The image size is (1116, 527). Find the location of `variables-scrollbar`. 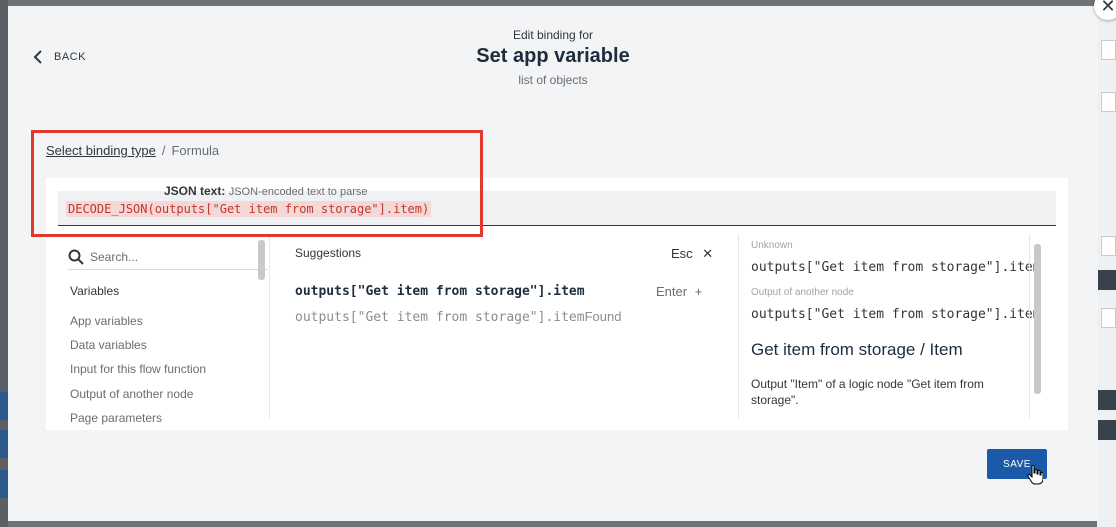

variables-scrollbar is located at coordinates (261, 260).